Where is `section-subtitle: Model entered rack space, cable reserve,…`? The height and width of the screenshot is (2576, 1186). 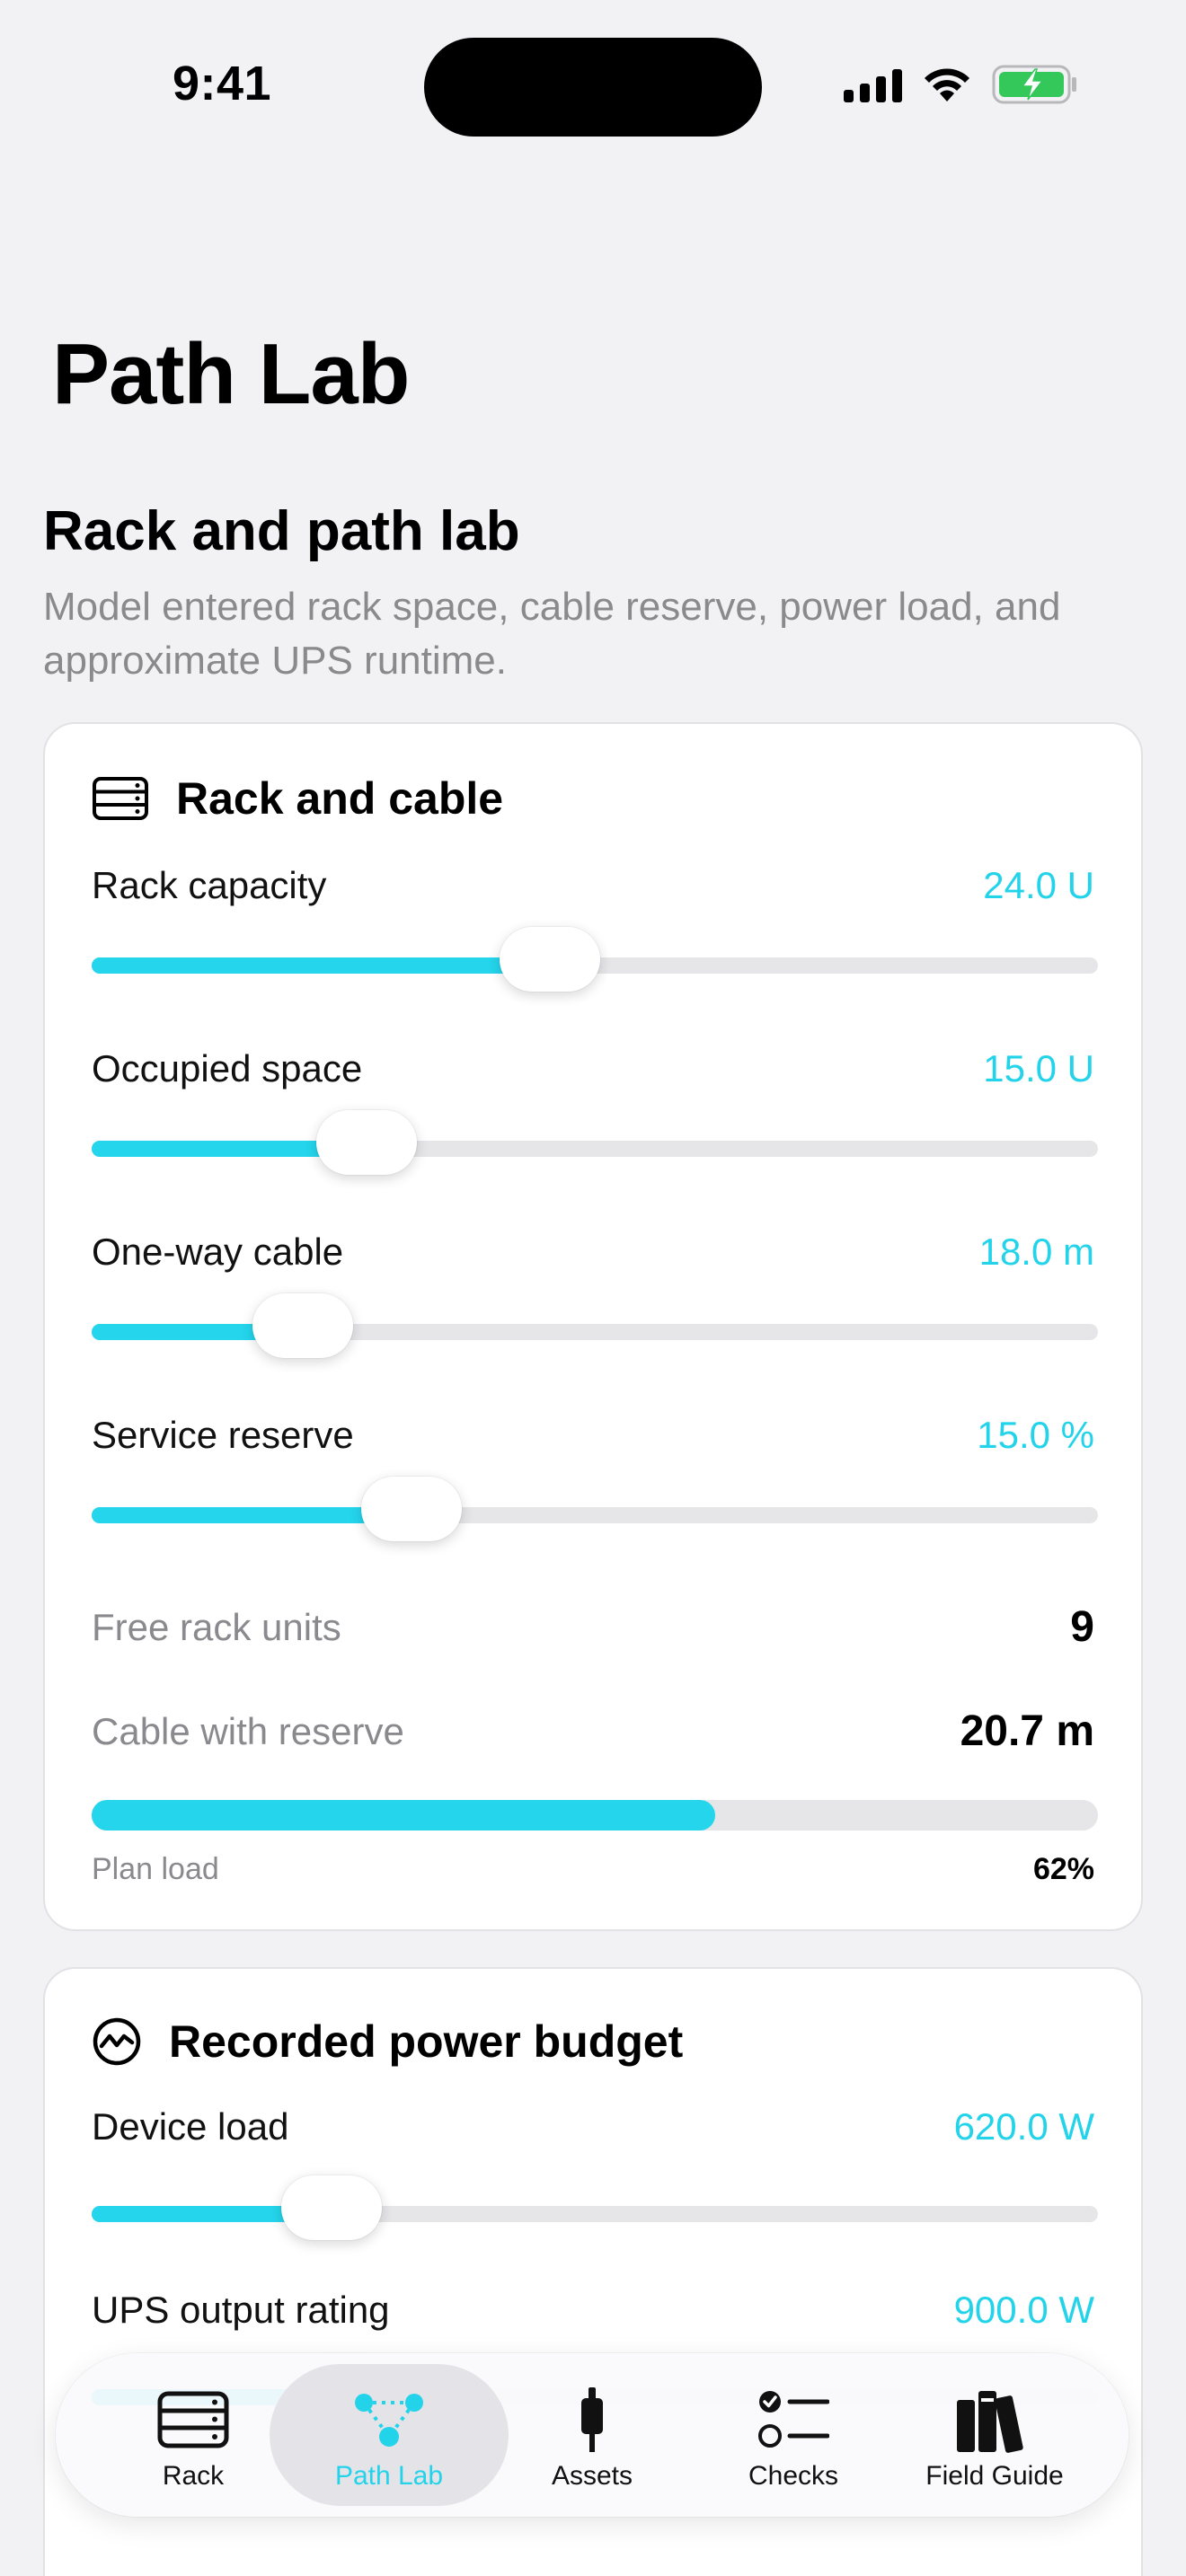 section-subtitle: Model entered rack space, cable reserve,… is located at coordinates (552, 634).